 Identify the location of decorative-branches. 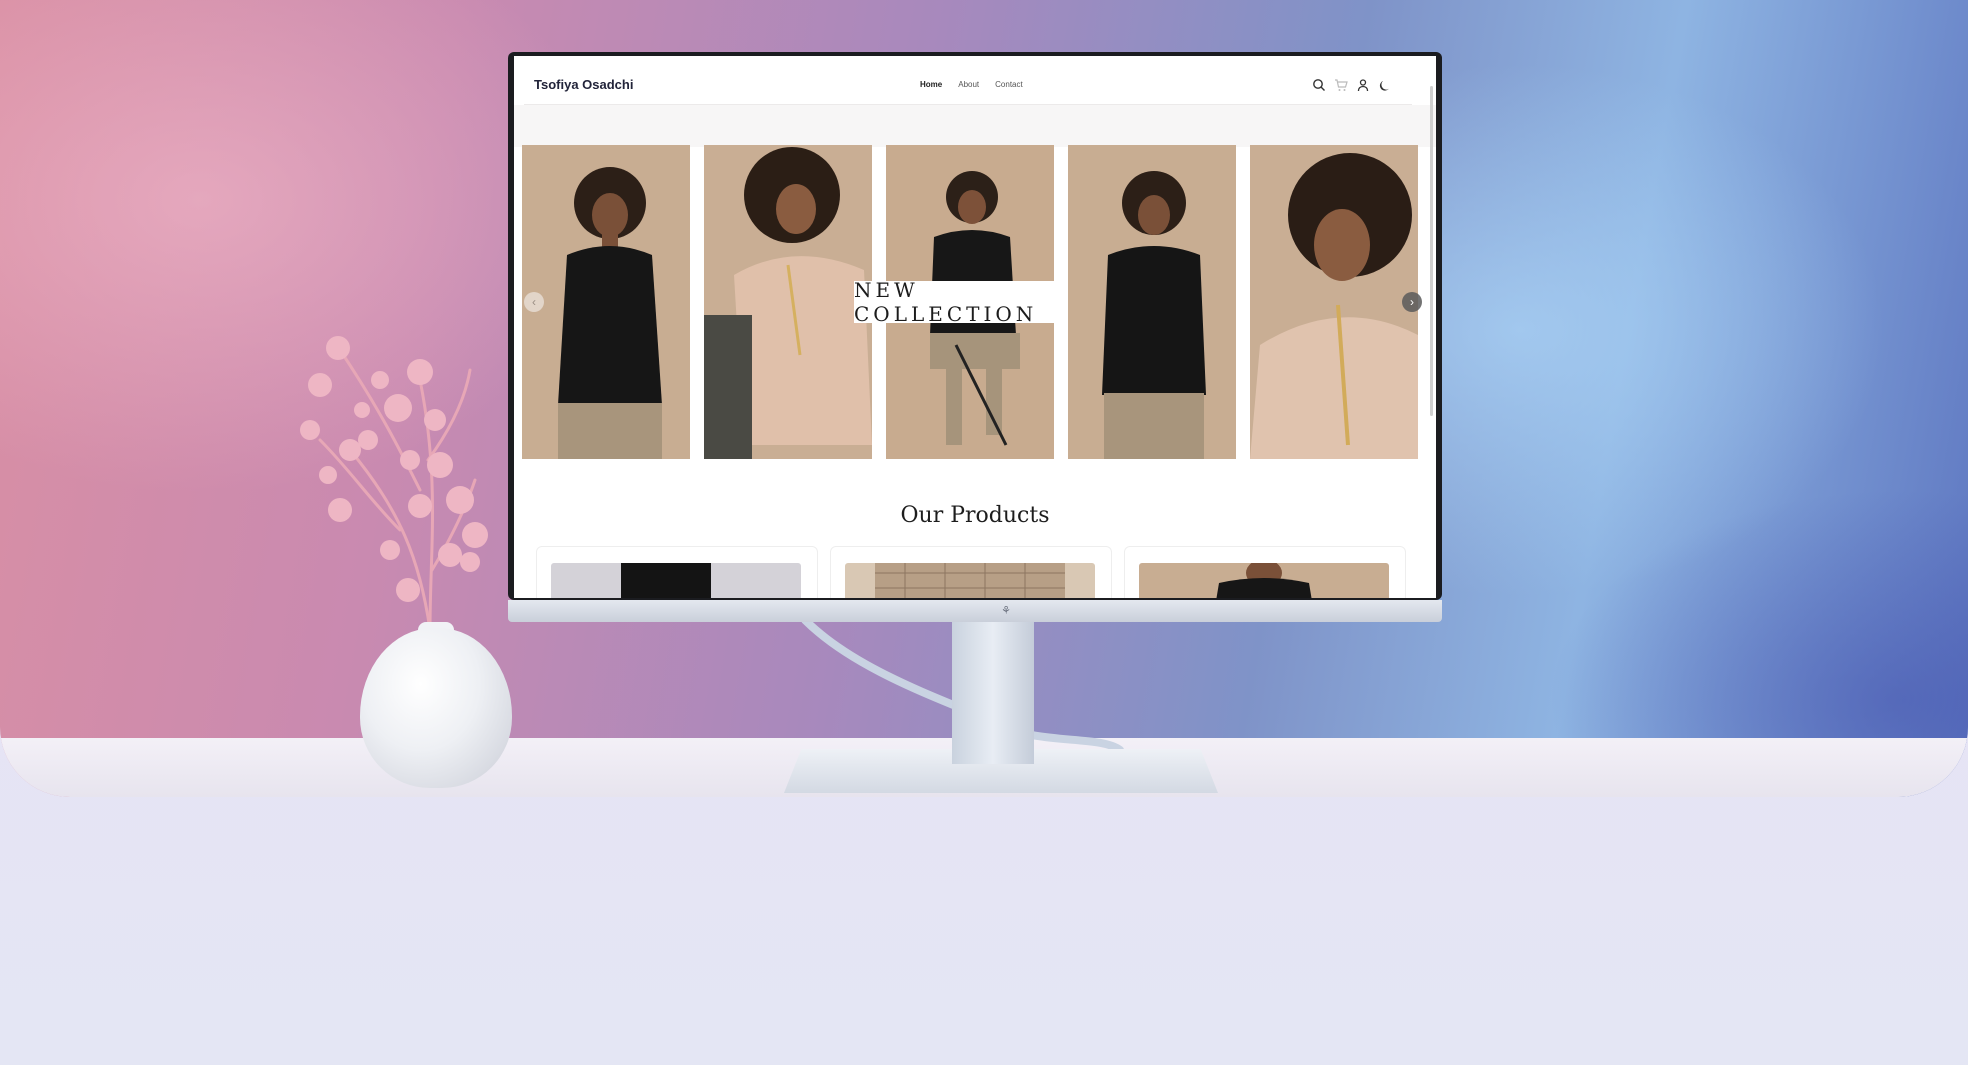
(394, 484).